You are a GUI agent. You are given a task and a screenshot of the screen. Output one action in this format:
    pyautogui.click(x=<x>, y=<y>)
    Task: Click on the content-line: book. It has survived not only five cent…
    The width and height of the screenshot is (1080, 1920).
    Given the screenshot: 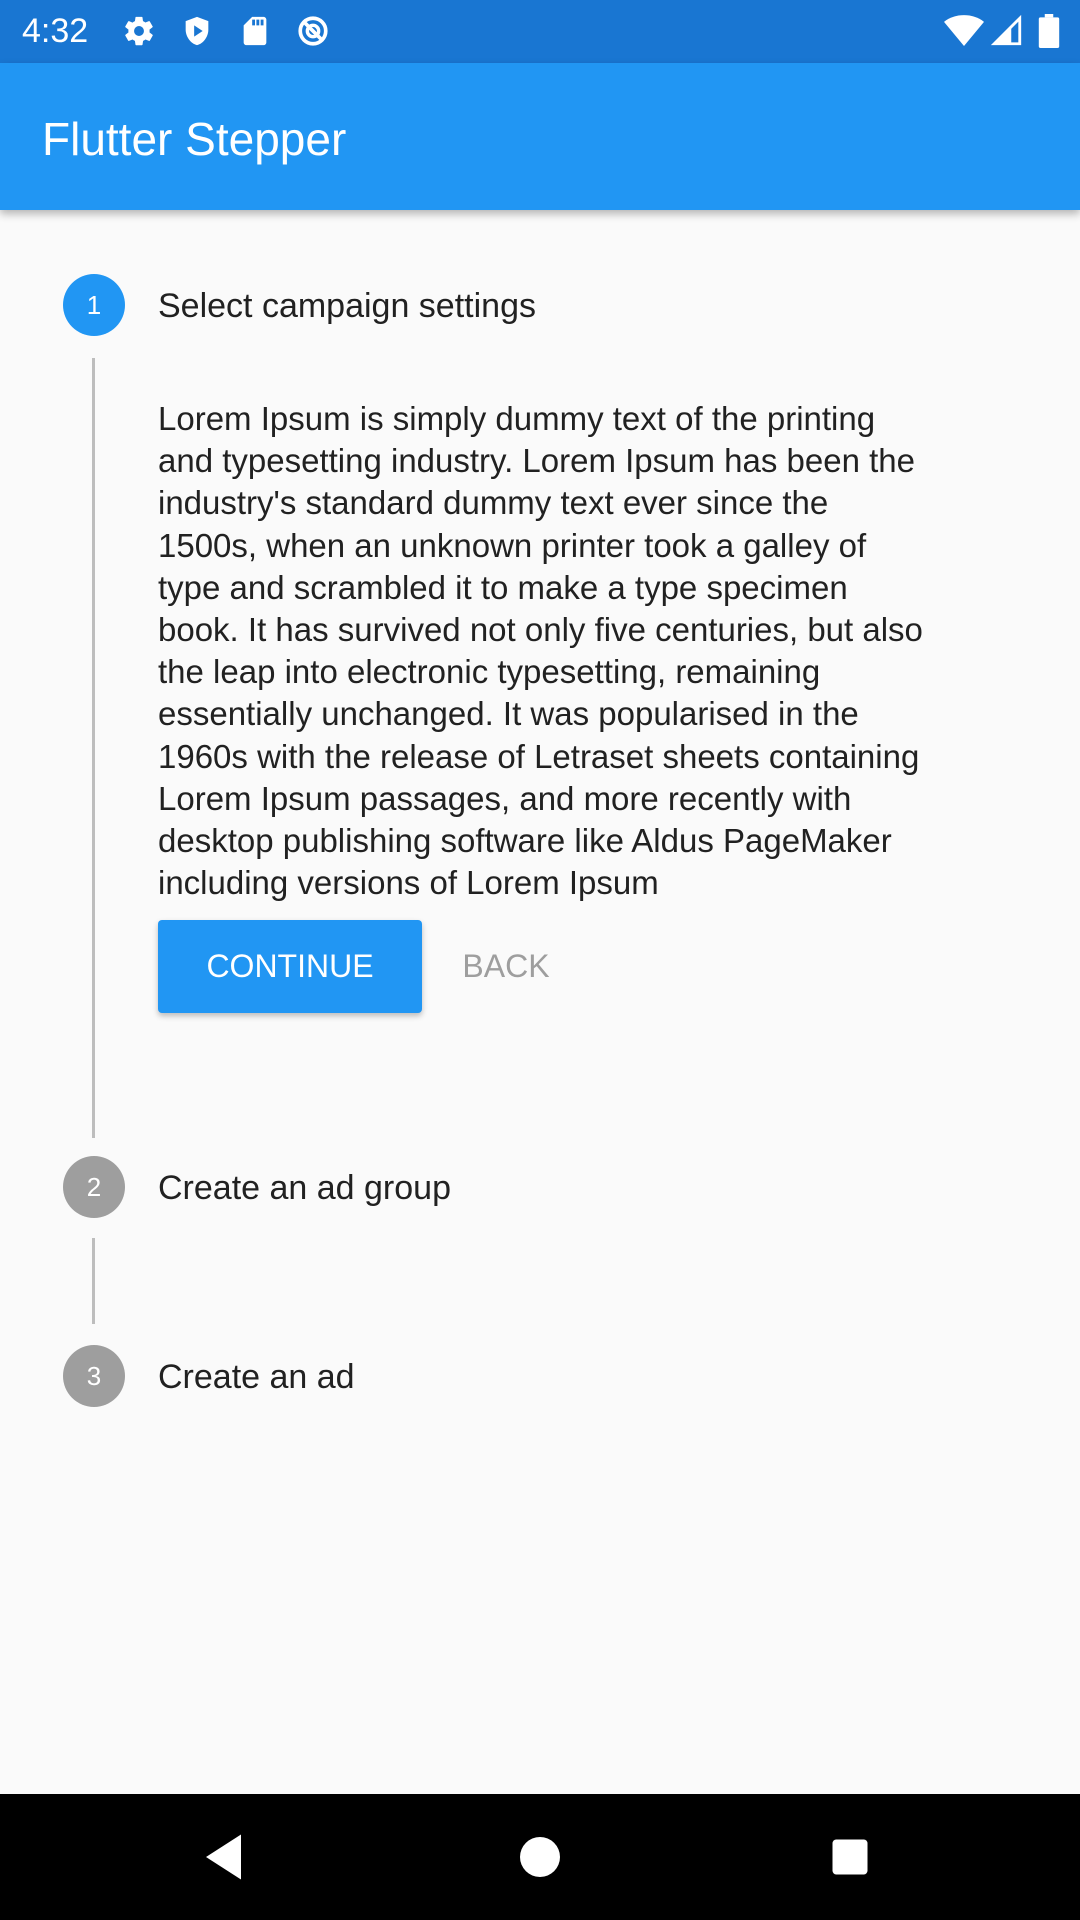 What is the action you would take?
    pyautogui.click(x=540, y=630)
    